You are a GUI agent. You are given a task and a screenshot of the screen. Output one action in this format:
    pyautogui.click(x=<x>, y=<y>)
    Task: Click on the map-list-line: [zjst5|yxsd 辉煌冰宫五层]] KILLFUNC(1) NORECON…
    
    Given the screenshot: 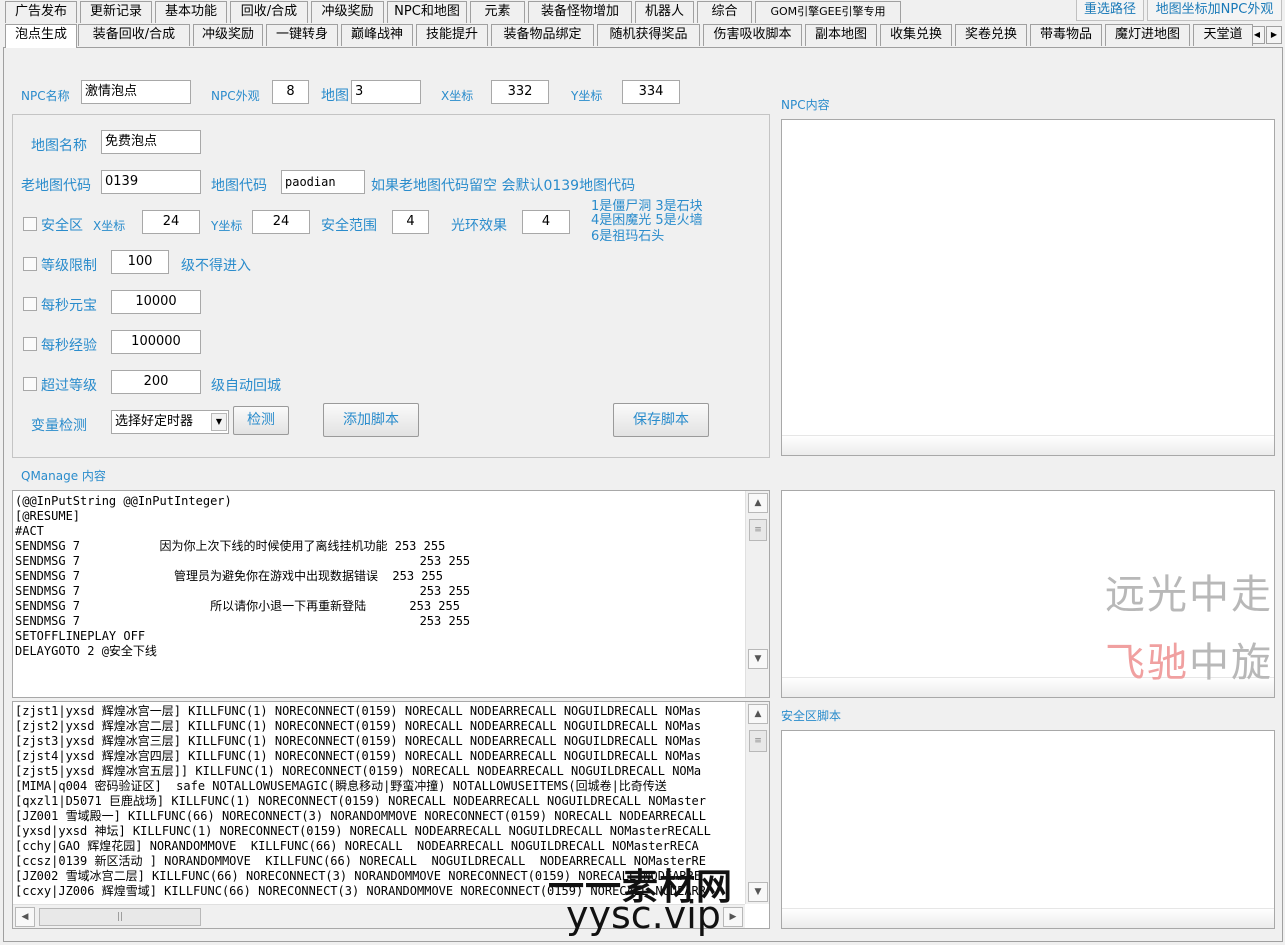 What is the action you would take?
    pyautogui.click(x=358, y=771)
    